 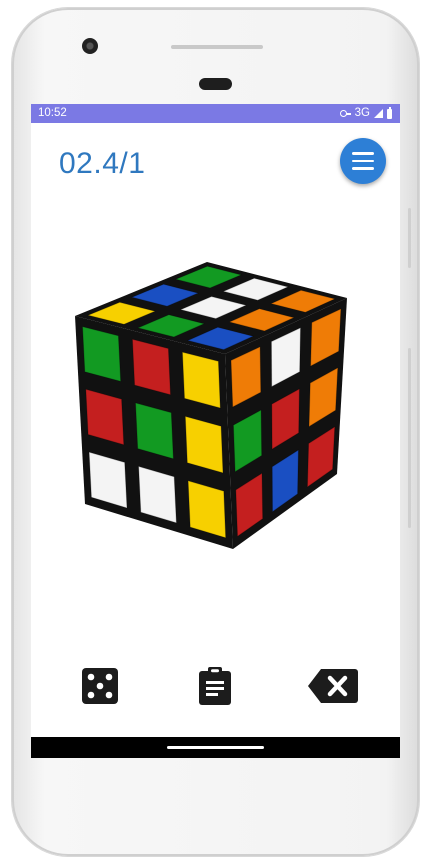 What do you see at coordinates (345, 113) in the screenshot?
I see `vpn-key-icon` at bounding box center [345, 113].